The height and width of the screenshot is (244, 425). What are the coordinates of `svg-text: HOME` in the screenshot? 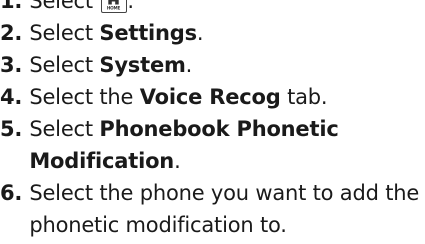 It's located at (114, 8).